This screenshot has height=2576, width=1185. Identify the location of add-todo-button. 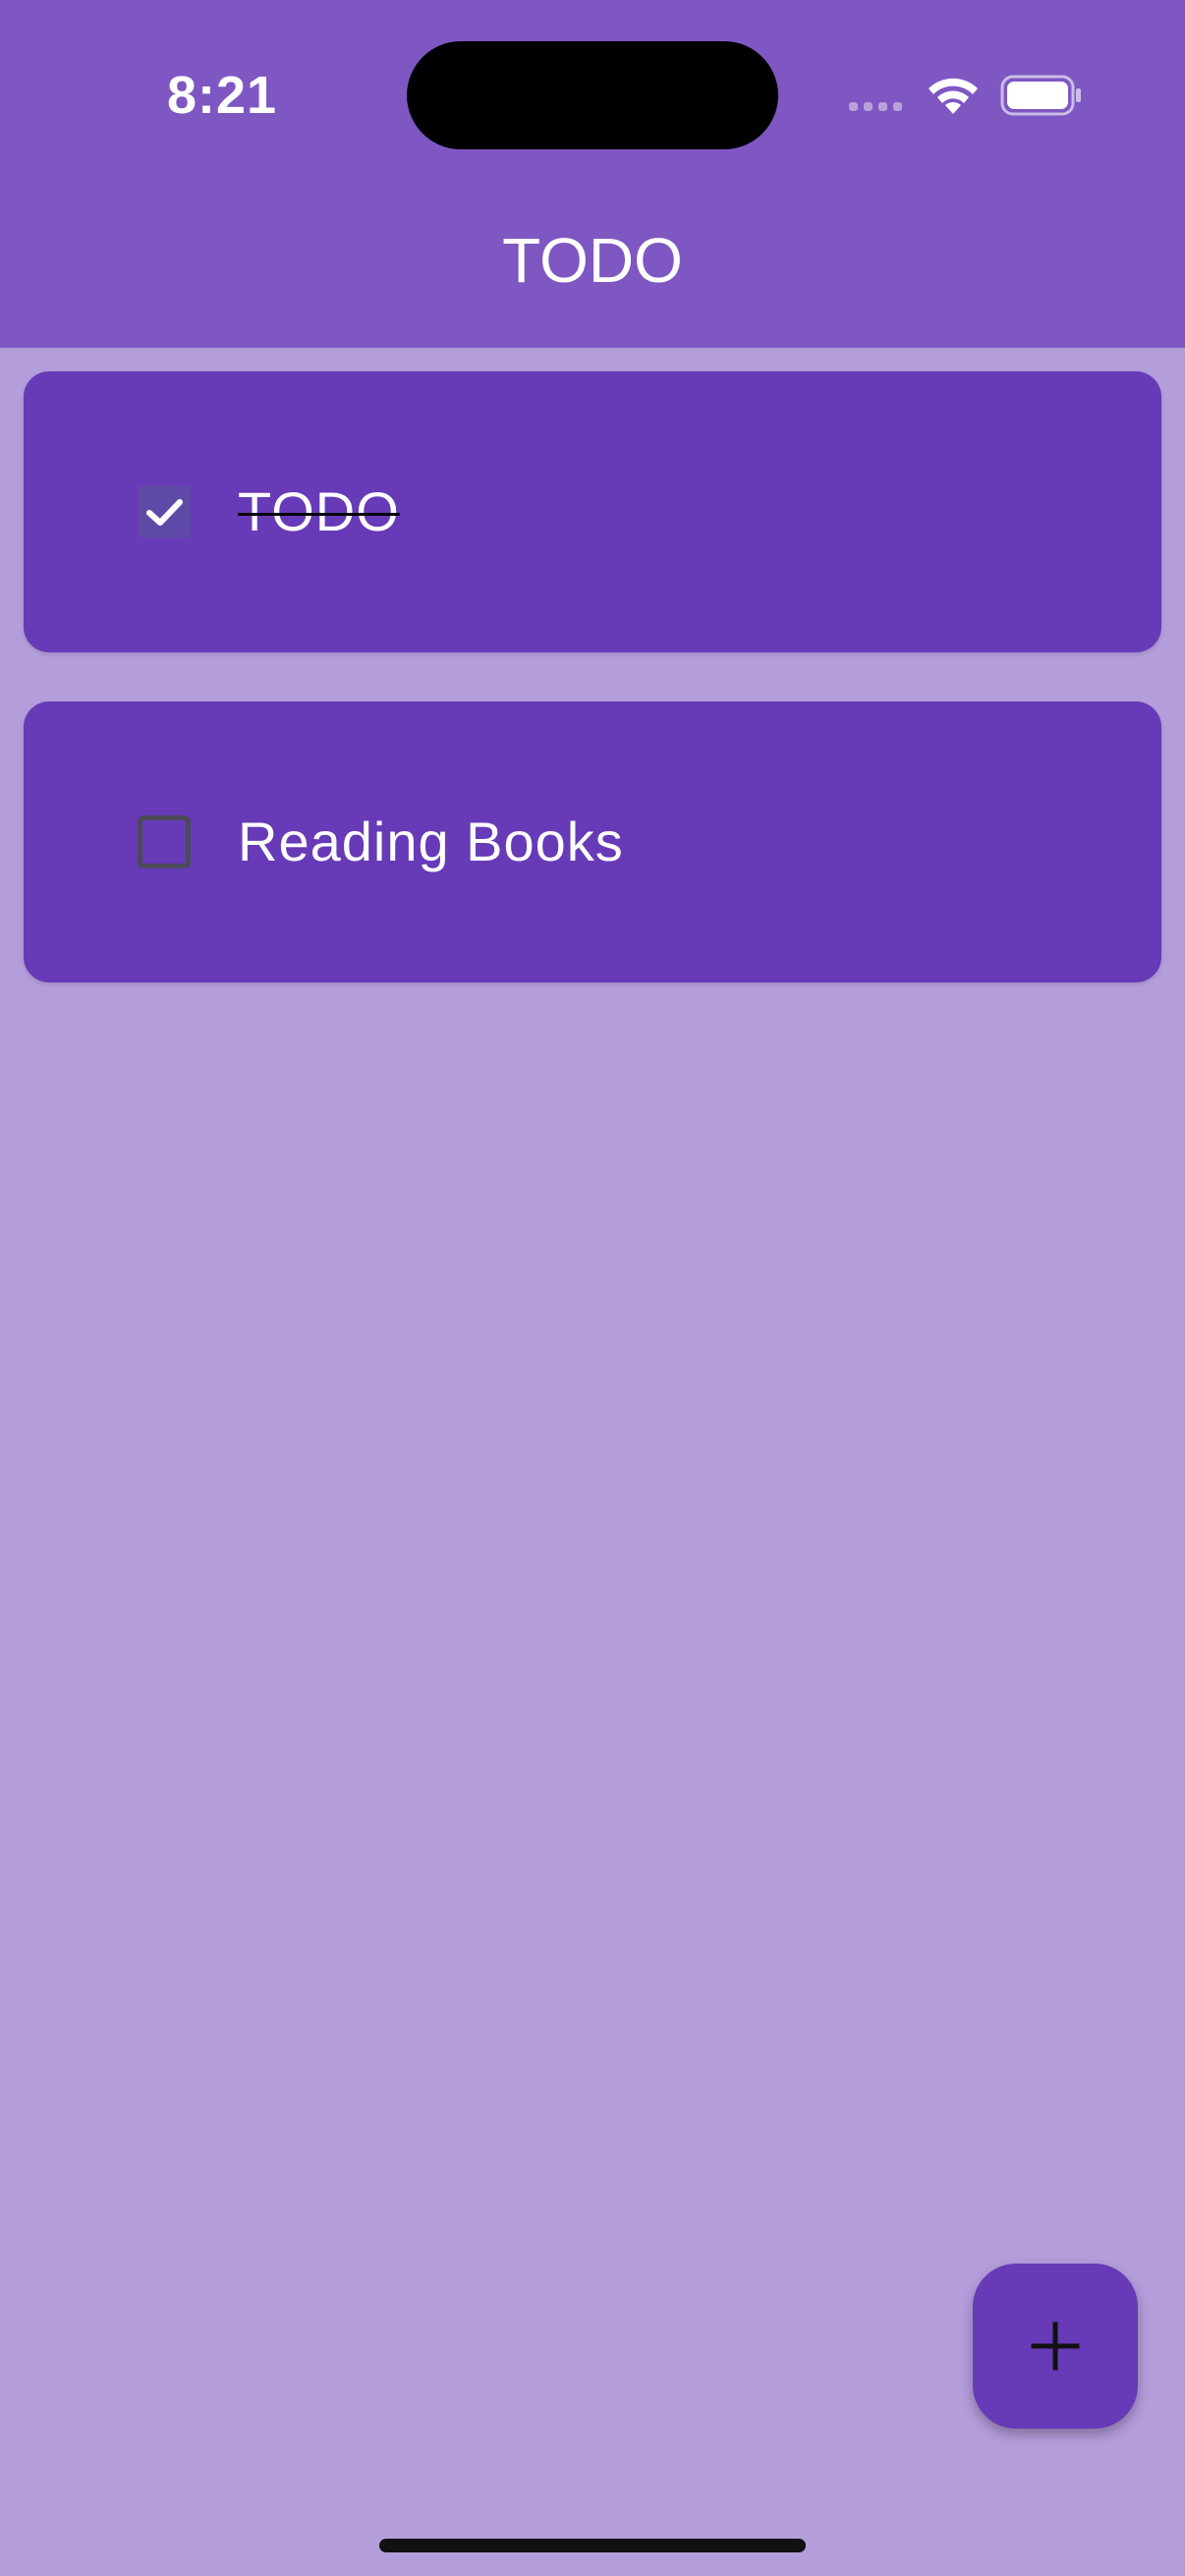
(1056, 2346).